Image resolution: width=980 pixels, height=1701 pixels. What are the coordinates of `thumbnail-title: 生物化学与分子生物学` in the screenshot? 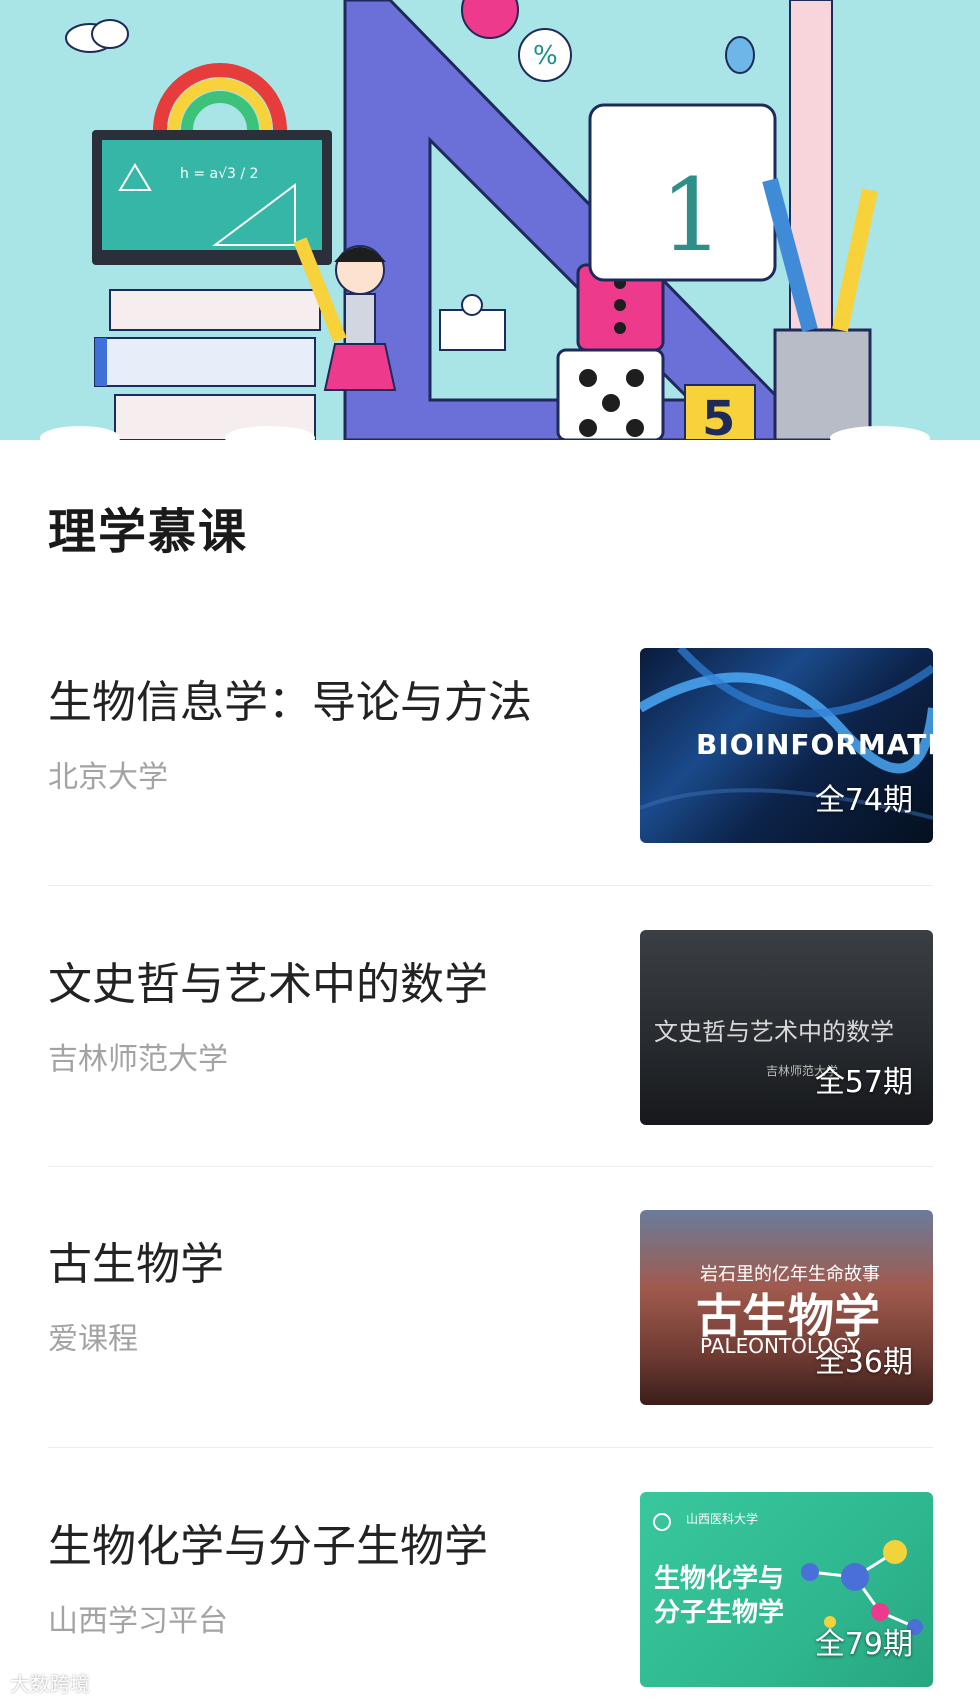 It's located at (719, 1596).